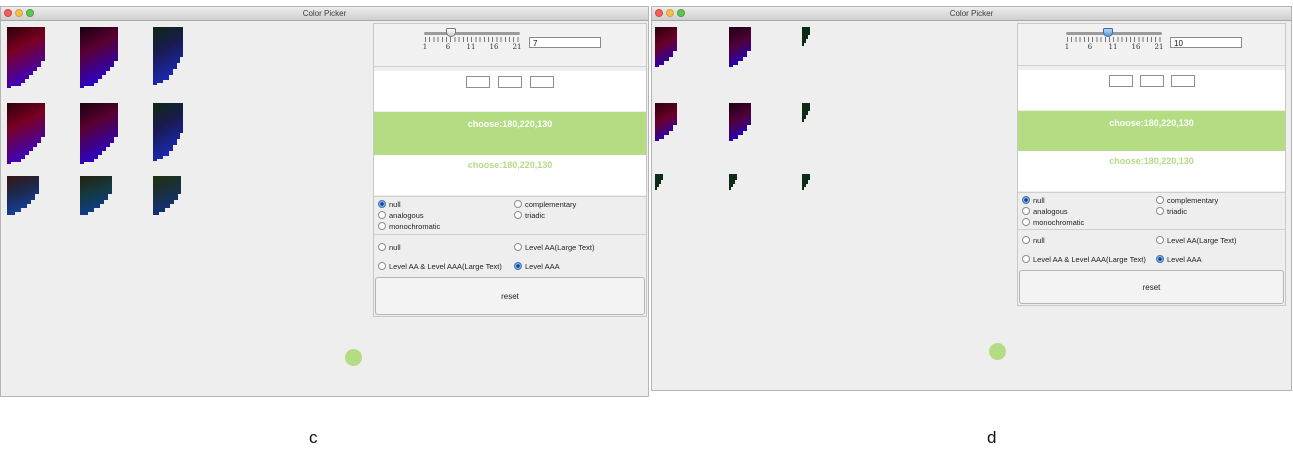 The height and width of the screenshot is (451, 1293). Describe the element at coordinates (992, 437) in the screenshot. I see `figure-caption-d: d` at that location.